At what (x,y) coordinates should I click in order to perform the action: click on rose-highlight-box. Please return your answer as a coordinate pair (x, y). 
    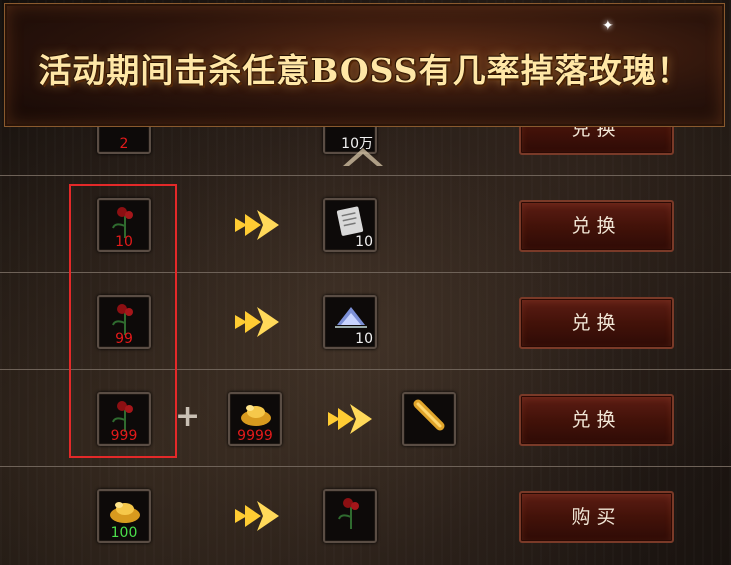
    Looking at the image, I should click on (123, 321).